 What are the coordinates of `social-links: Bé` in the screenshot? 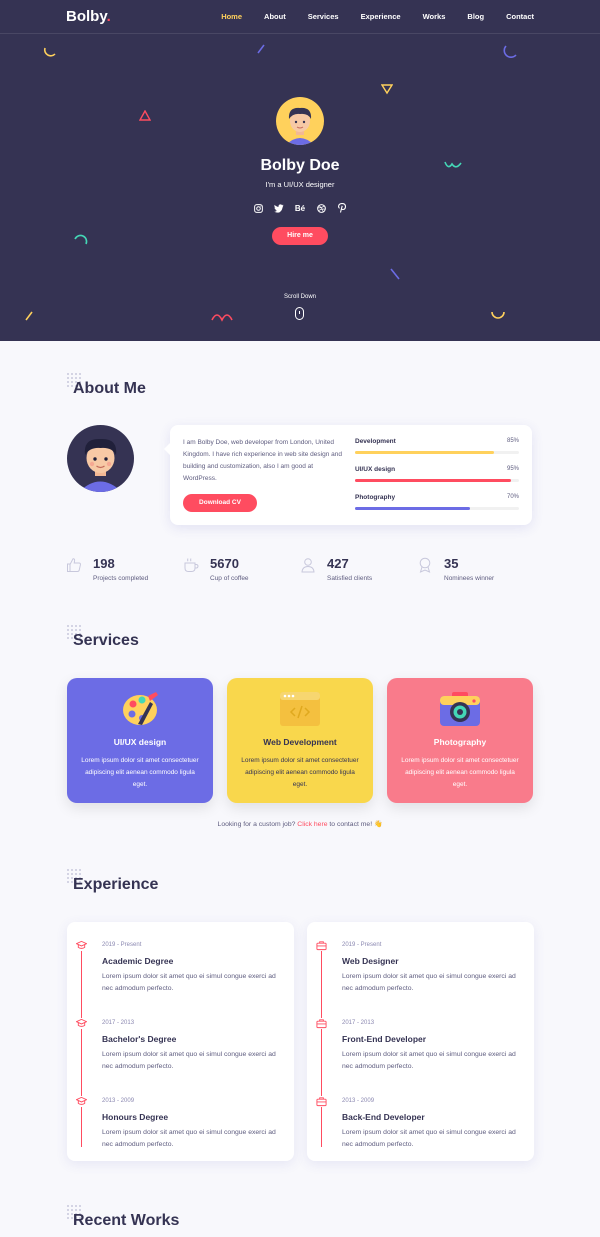 It's located at (300, 208).